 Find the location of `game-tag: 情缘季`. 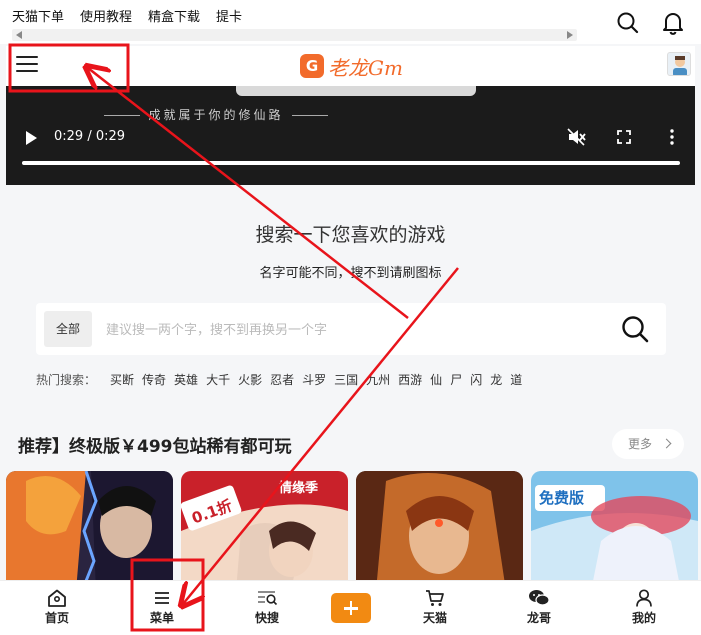

game-tag: 情缘季 is located at coordinates (299, 488).